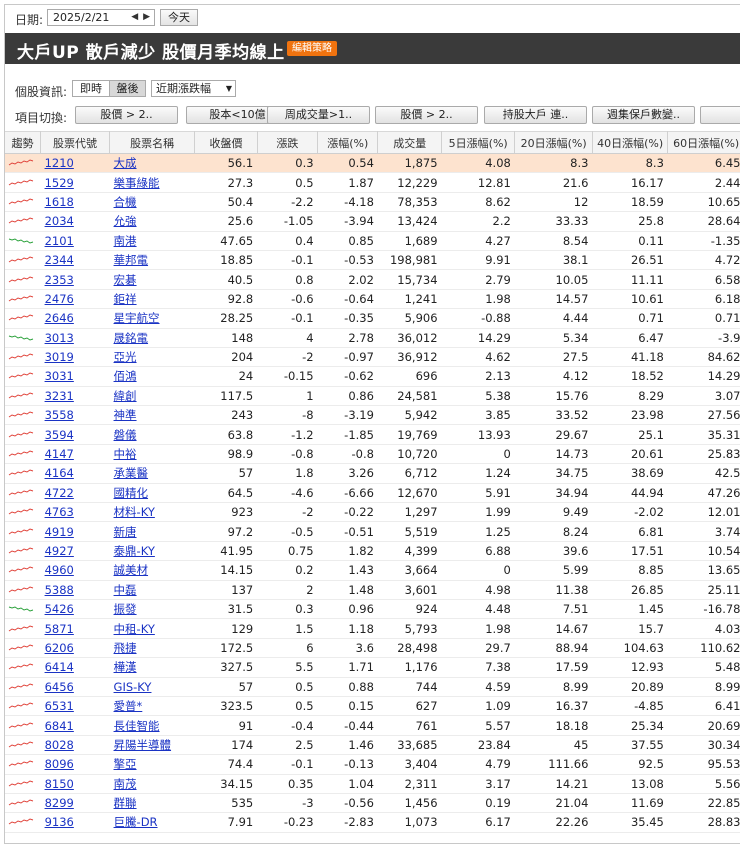  What do you see at coordinates (125, 435) in the screenshot?
I see `stock-name-link: 磐儀` at bounding box center [125, 435].